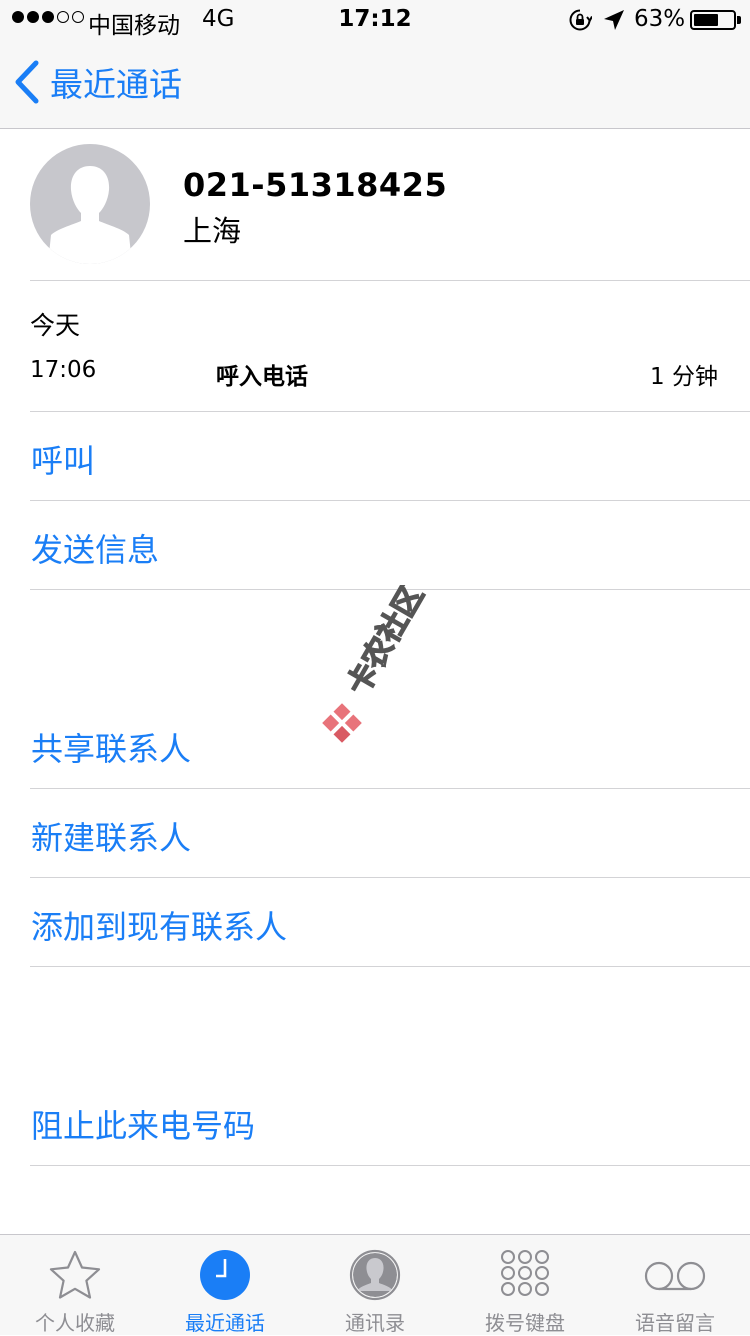 This screenshot has height=1336, width=750. Describe the element at coordinates (525, 1273) in the screenshot. I see `keypad-icon` at that location.